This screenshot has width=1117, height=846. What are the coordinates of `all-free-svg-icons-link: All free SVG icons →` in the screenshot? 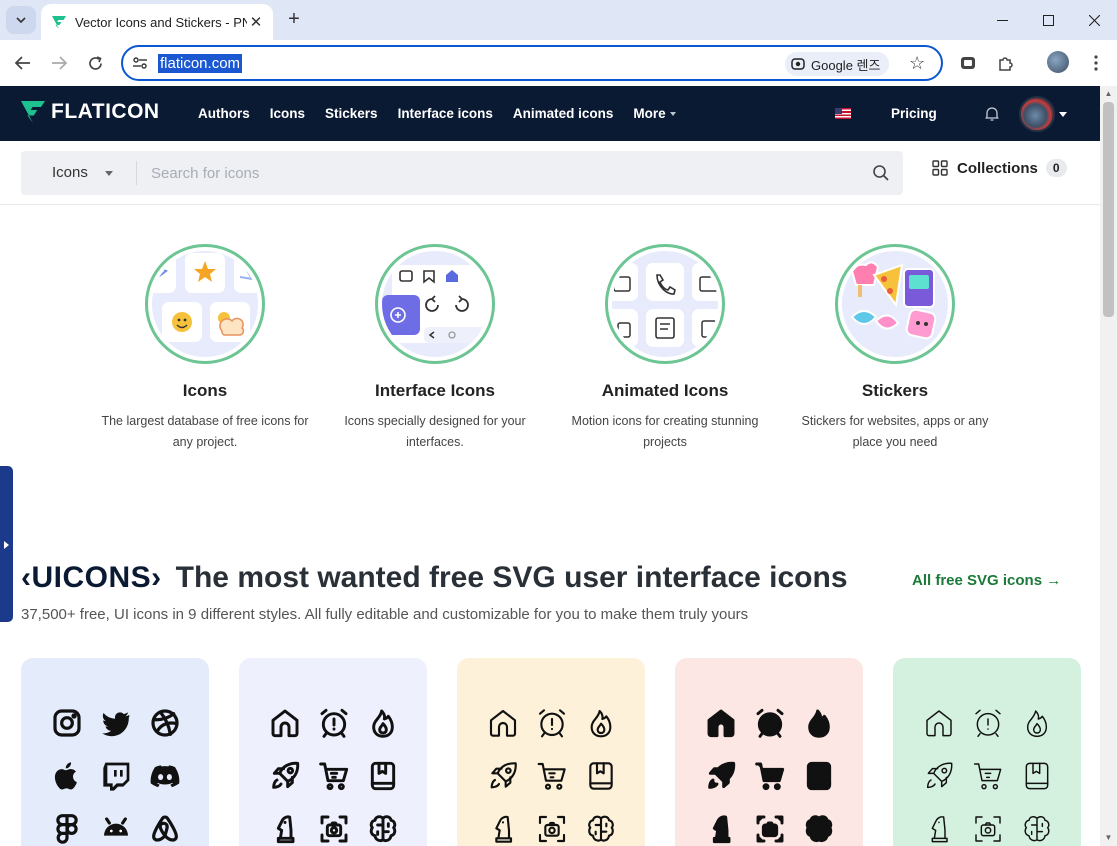 It's located at (986, 580).